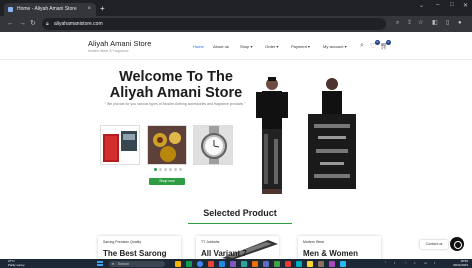 This screenshot has height=268, width=472. I want to click on chrome-icon, so click(200, 263).